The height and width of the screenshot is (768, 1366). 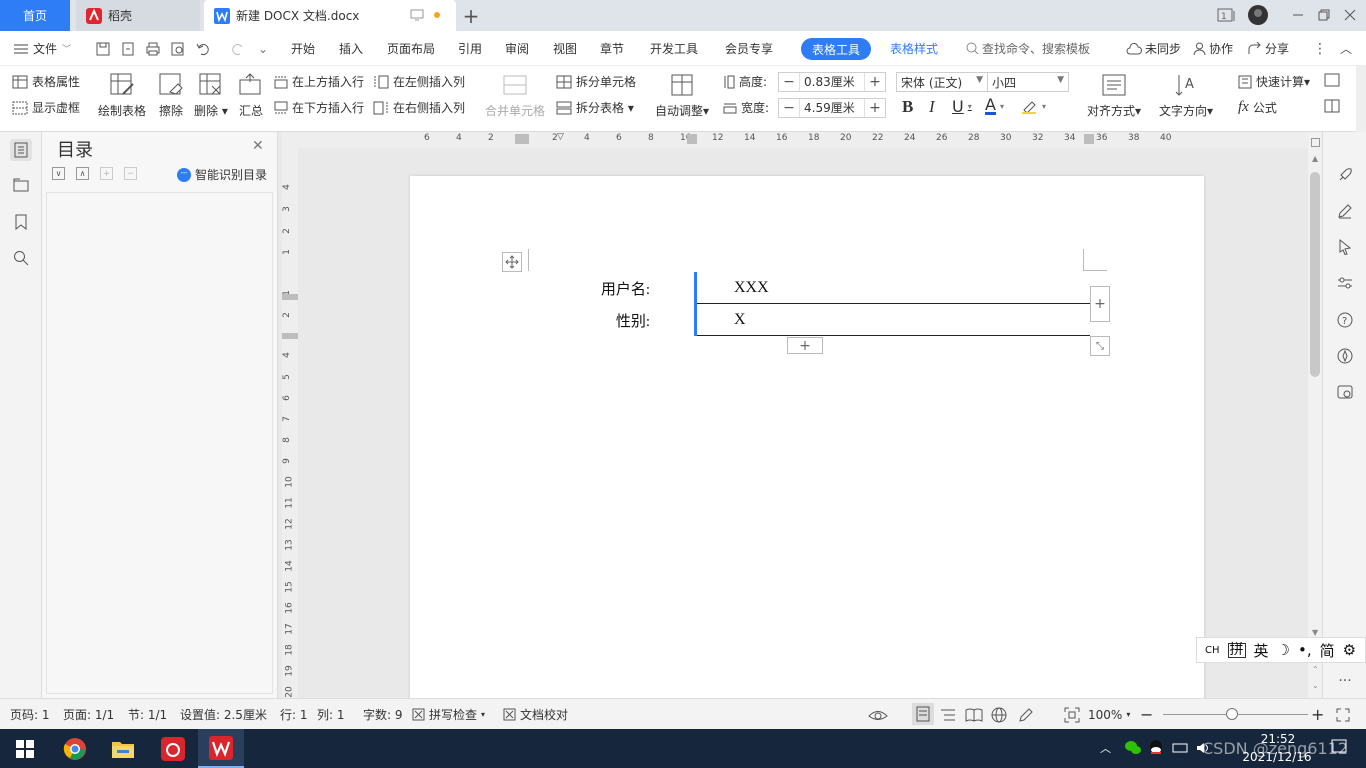 What do you see at coordinates (1345, 283) in the screenshot?
I see `sliders-icon` at bounding box center [1345, 283].